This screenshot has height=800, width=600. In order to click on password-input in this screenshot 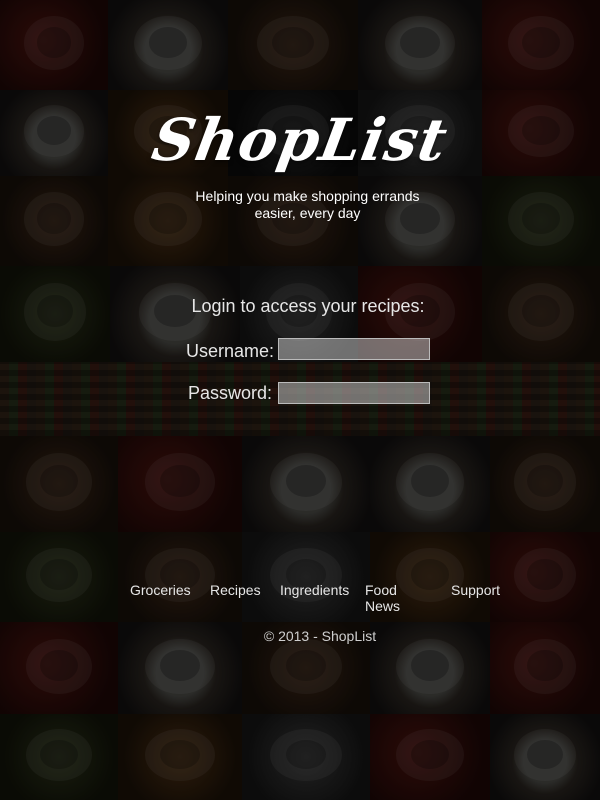, I will do `click(354, 393)`.